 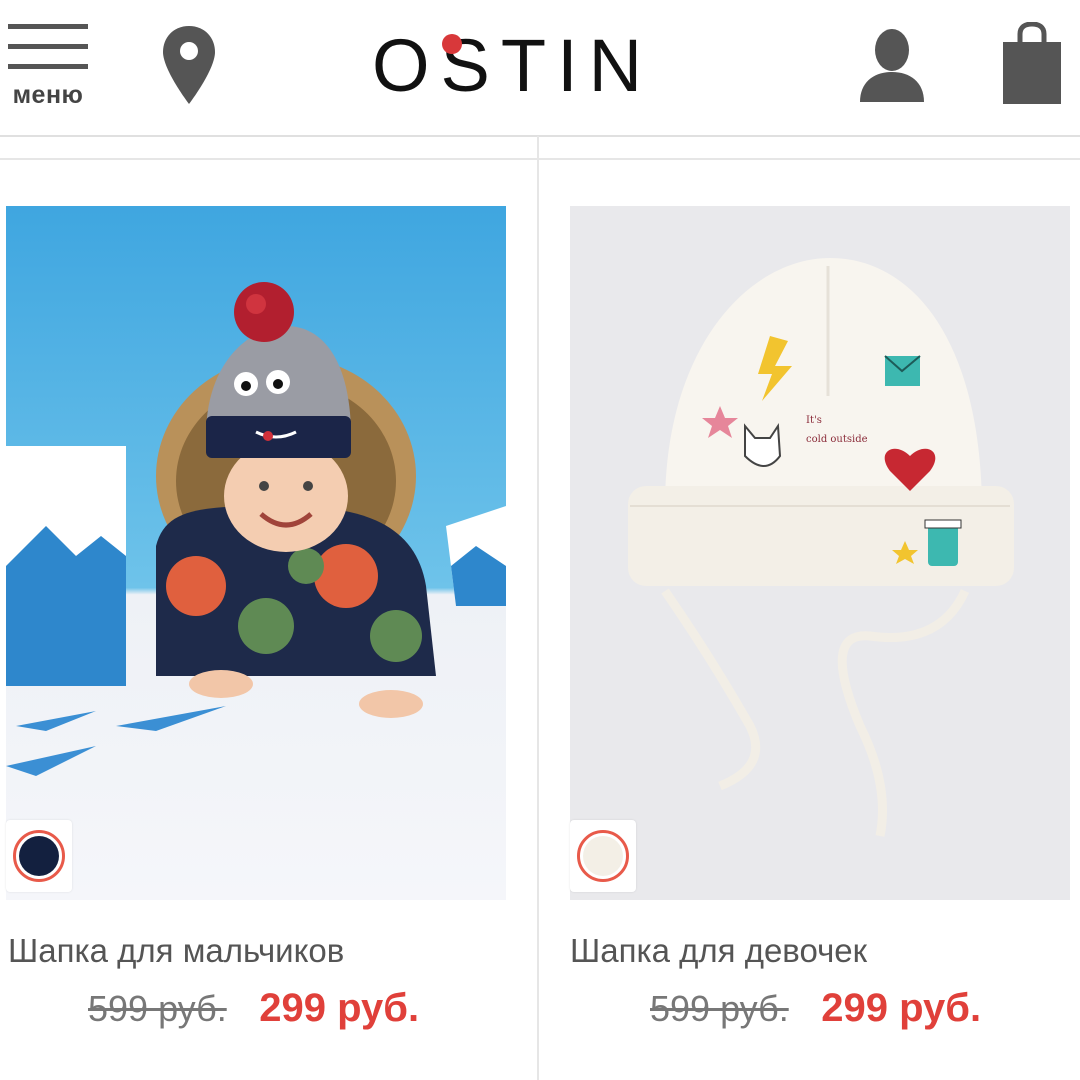 I want to click on site-header: меню OSTIN, so click(x=540, y=68).